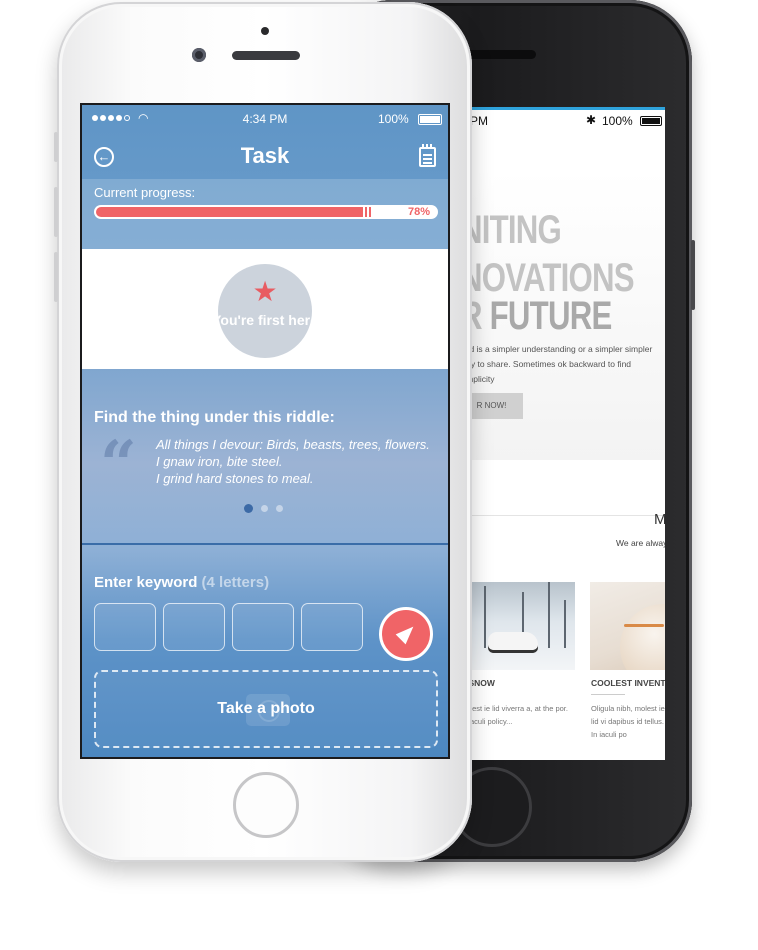 This screenshot has height=950, width=758. I want to click on bluetooth-icon: ✱, so click(591, 120).